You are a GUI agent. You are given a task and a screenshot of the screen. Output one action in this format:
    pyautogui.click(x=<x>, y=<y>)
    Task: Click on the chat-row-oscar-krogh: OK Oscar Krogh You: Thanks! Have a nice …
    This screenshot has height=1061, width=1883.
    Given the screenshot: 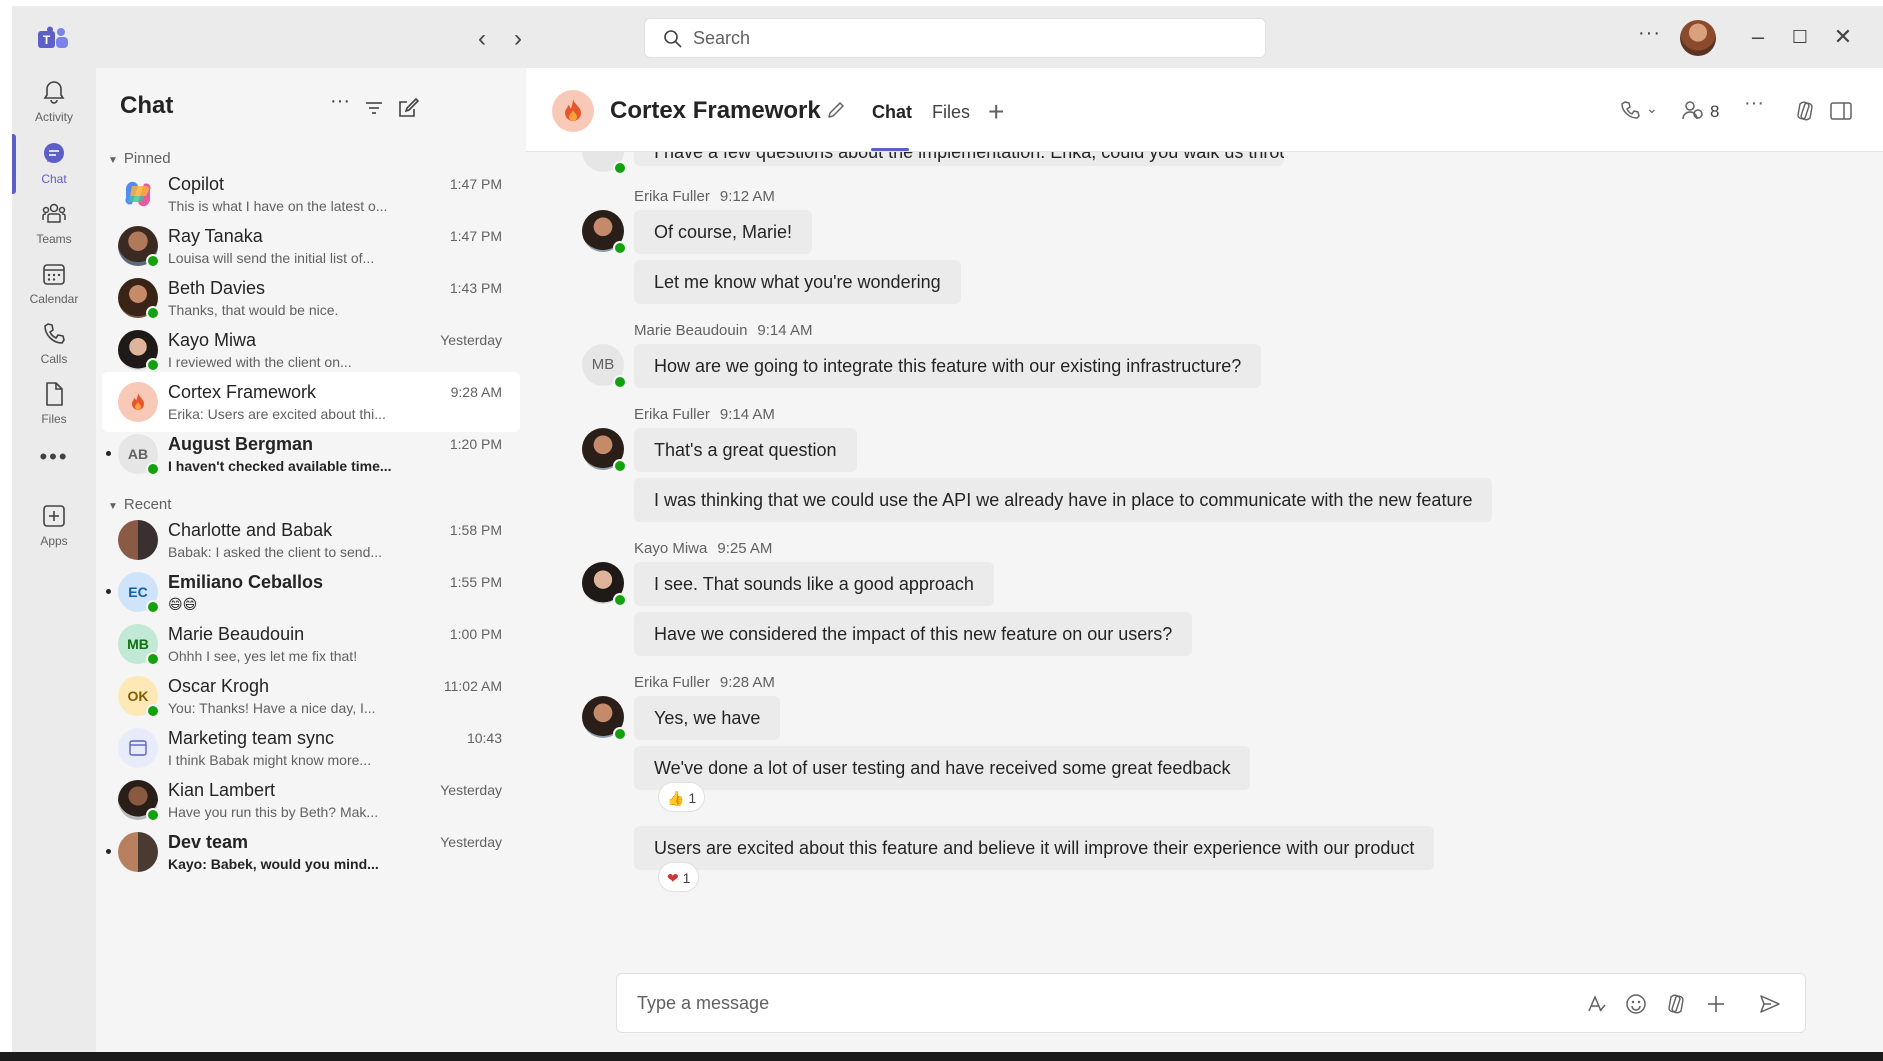 What is the action you would take?
    pyautogui.click(x=311, y=696)
    